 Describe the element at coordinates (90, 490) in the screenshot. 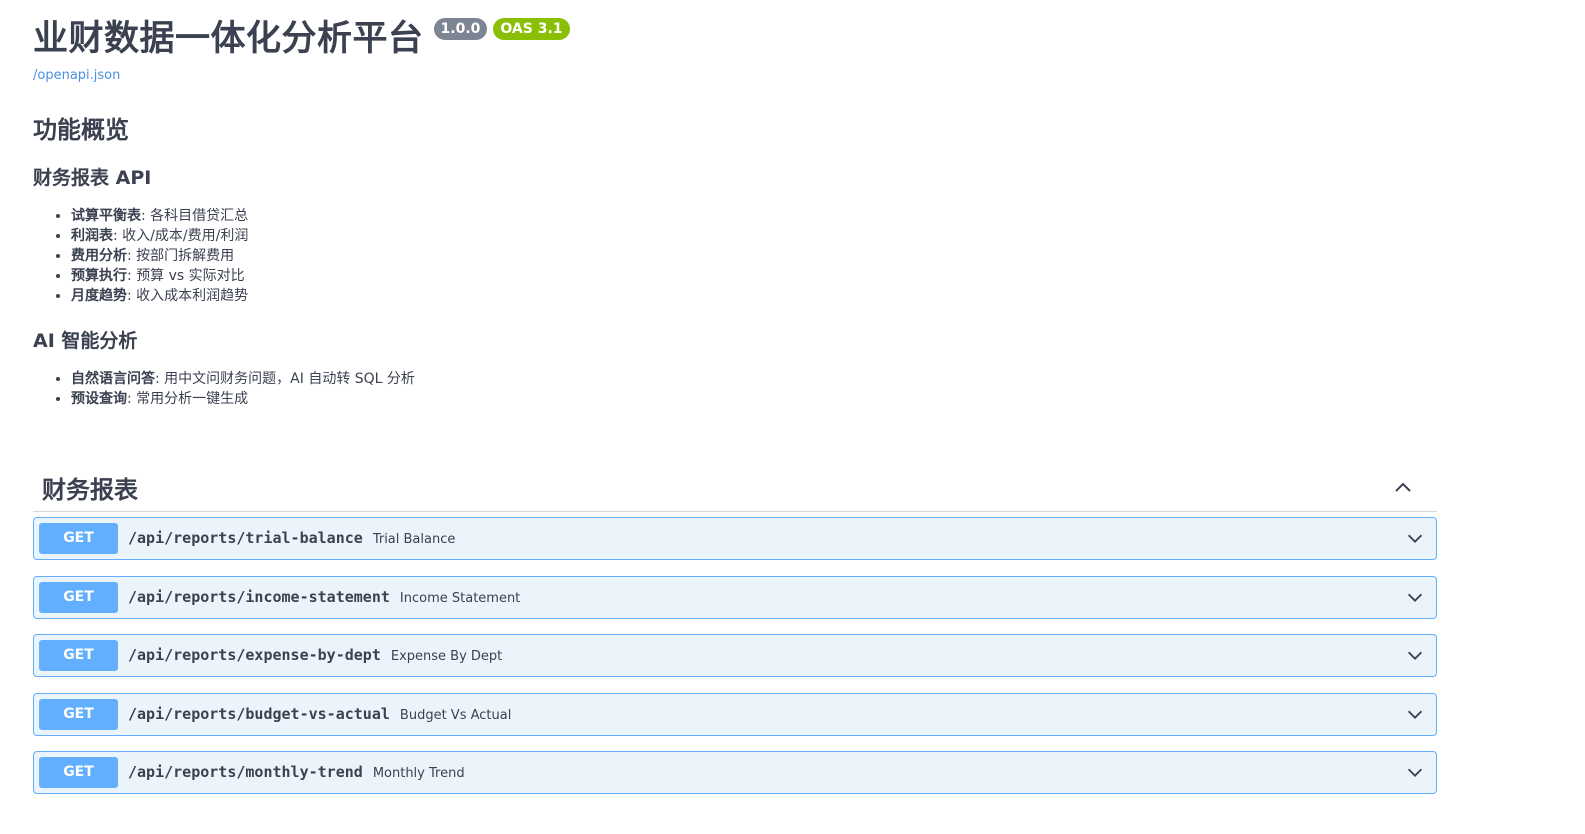

I see `section-title: 财务报表` at that location.